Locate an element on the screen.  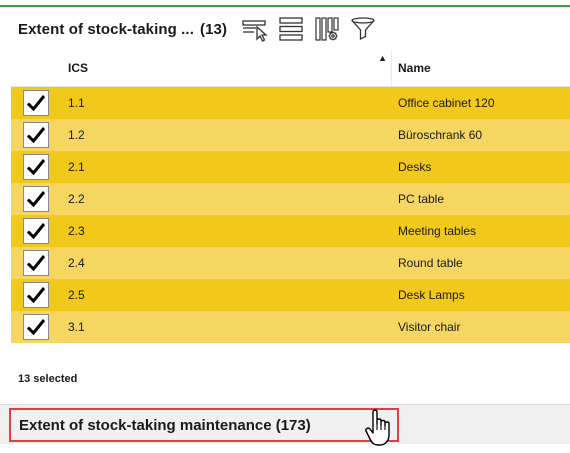
ics-cell: 3.1 is located at coordinates (76, 327).